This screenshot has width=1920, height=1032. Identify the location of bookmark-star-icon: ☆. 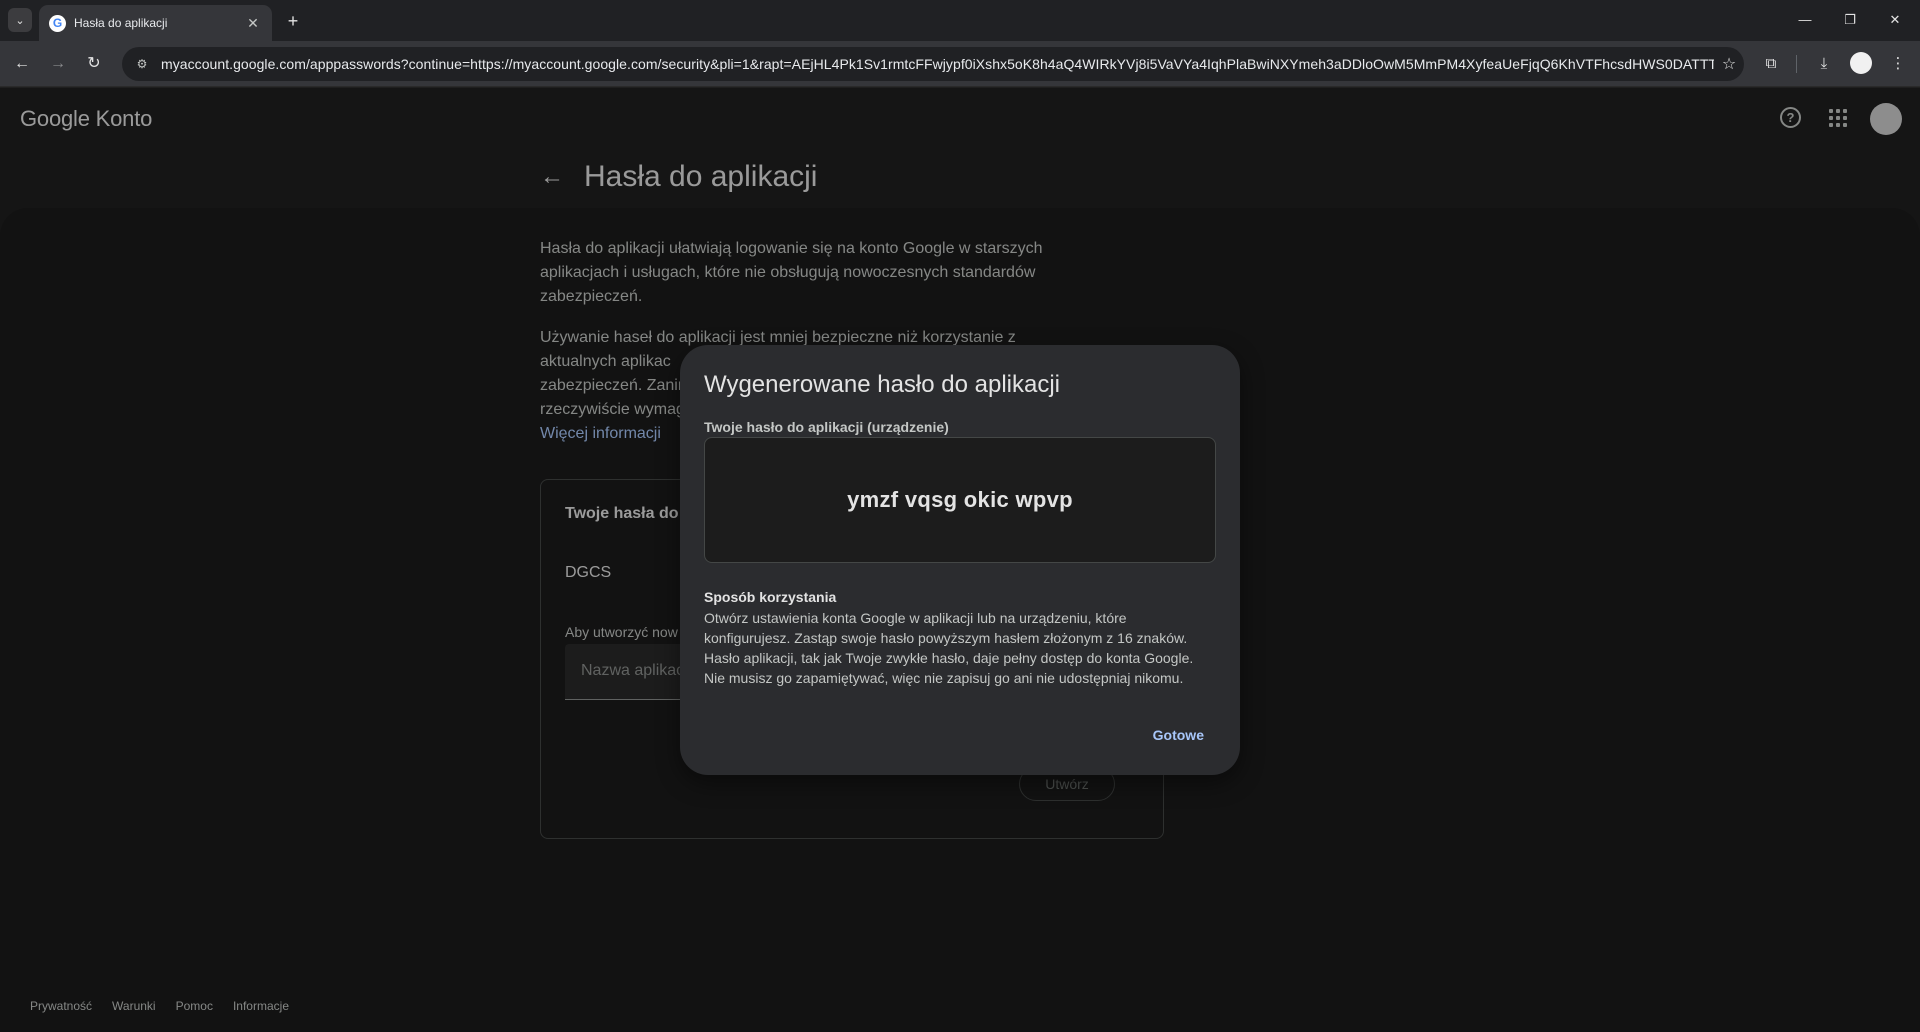
(1729, 64).